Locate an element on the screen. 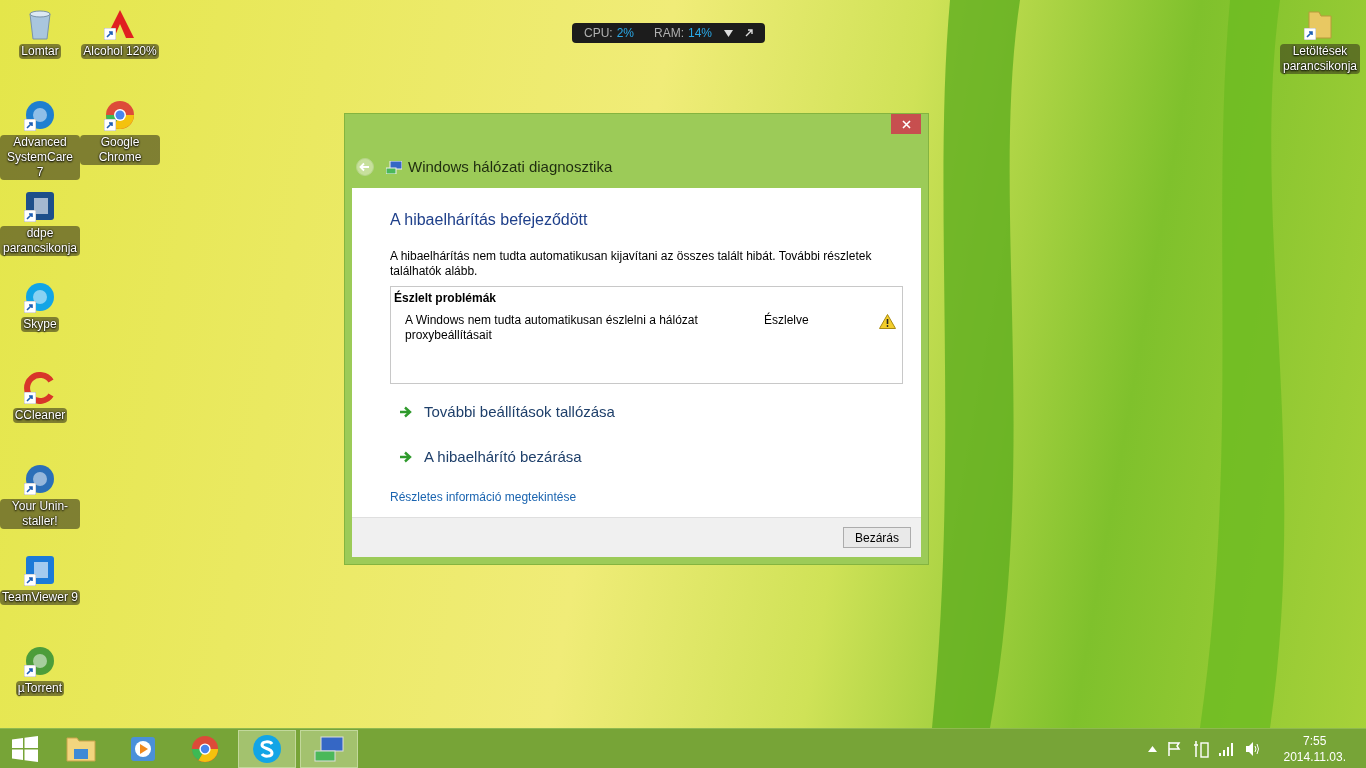 This screenshot has width=1366, height=768. ram-label: RAM: is located at coordinates (669, 33).